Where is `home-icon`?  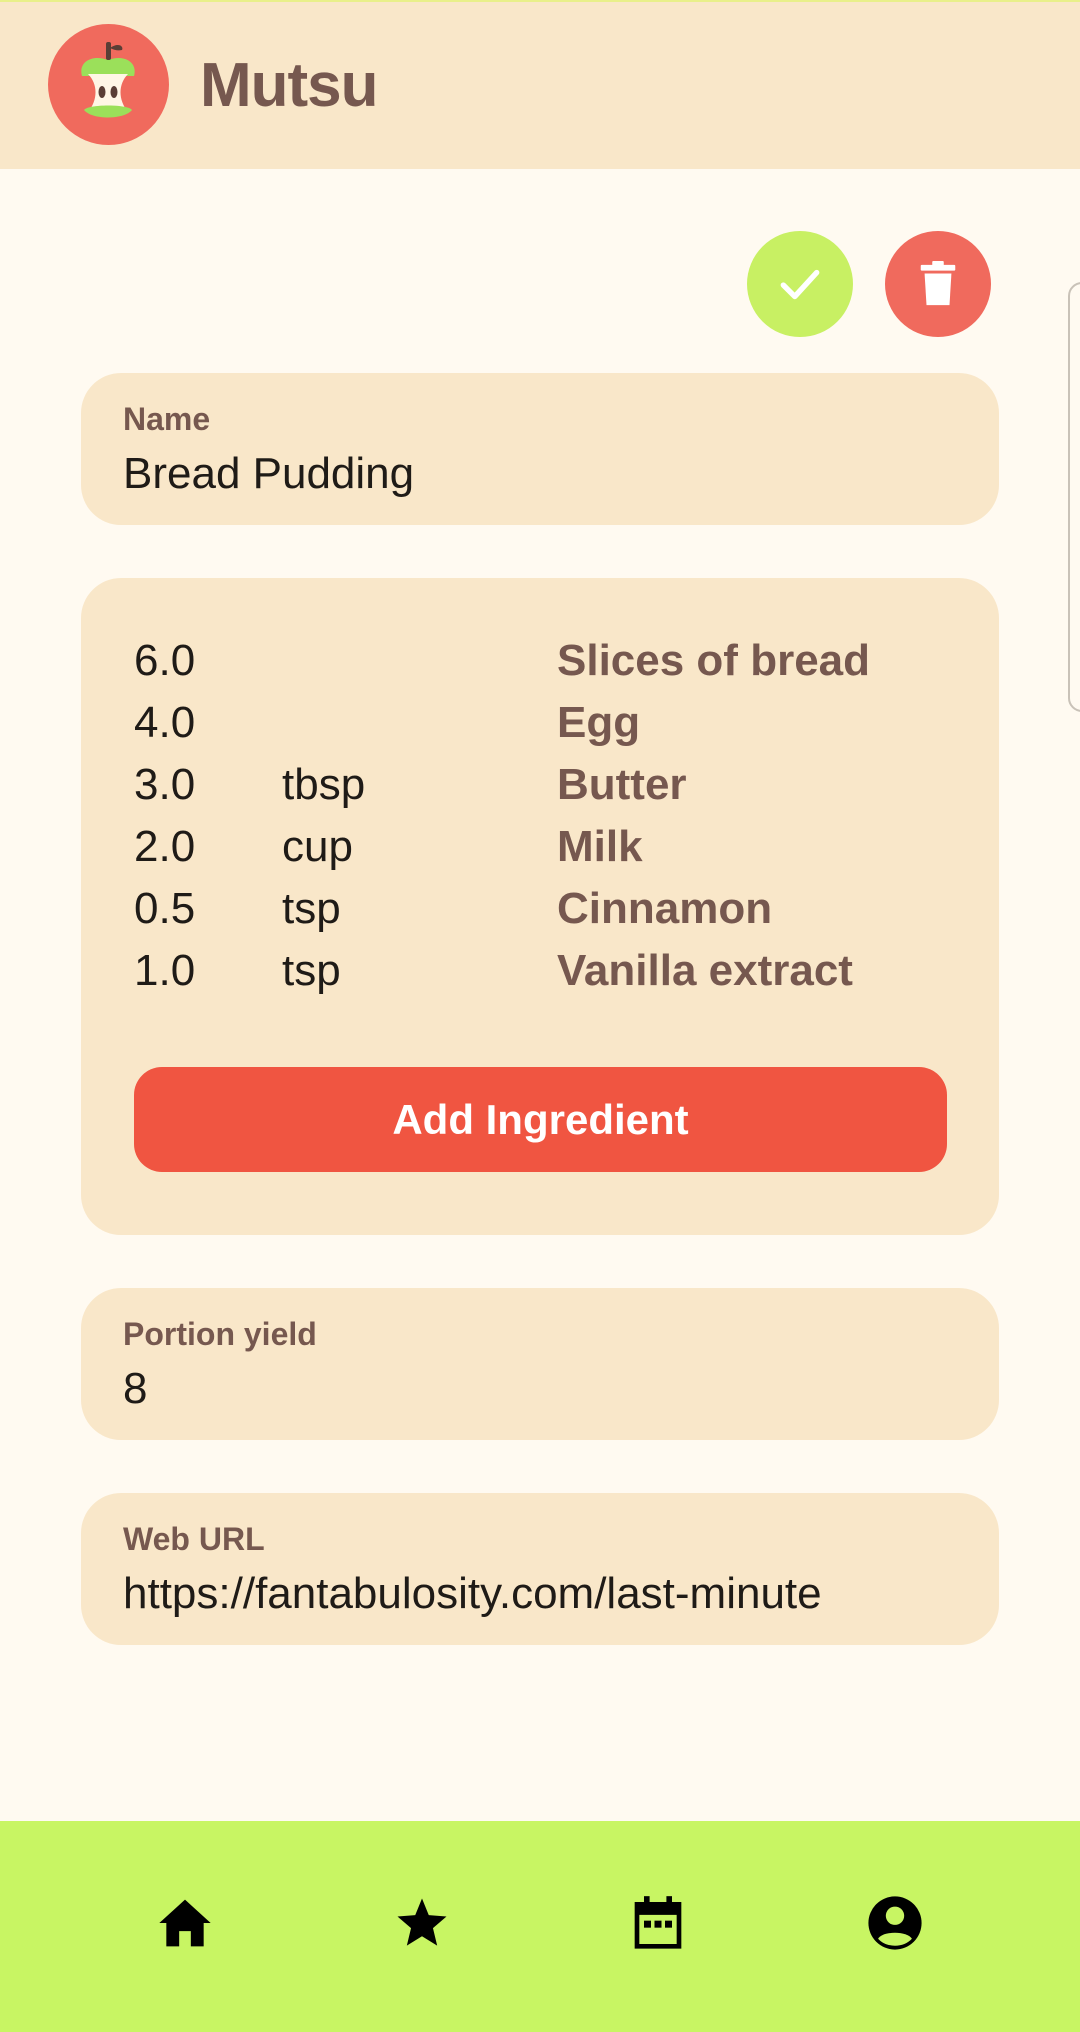 home-icon is located at coordinates (185, 1923).